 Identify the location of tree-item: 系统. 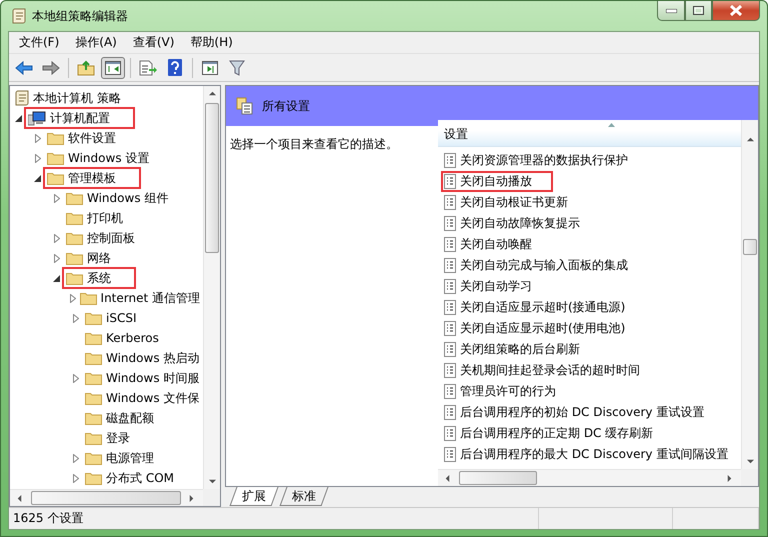
(99, 278).